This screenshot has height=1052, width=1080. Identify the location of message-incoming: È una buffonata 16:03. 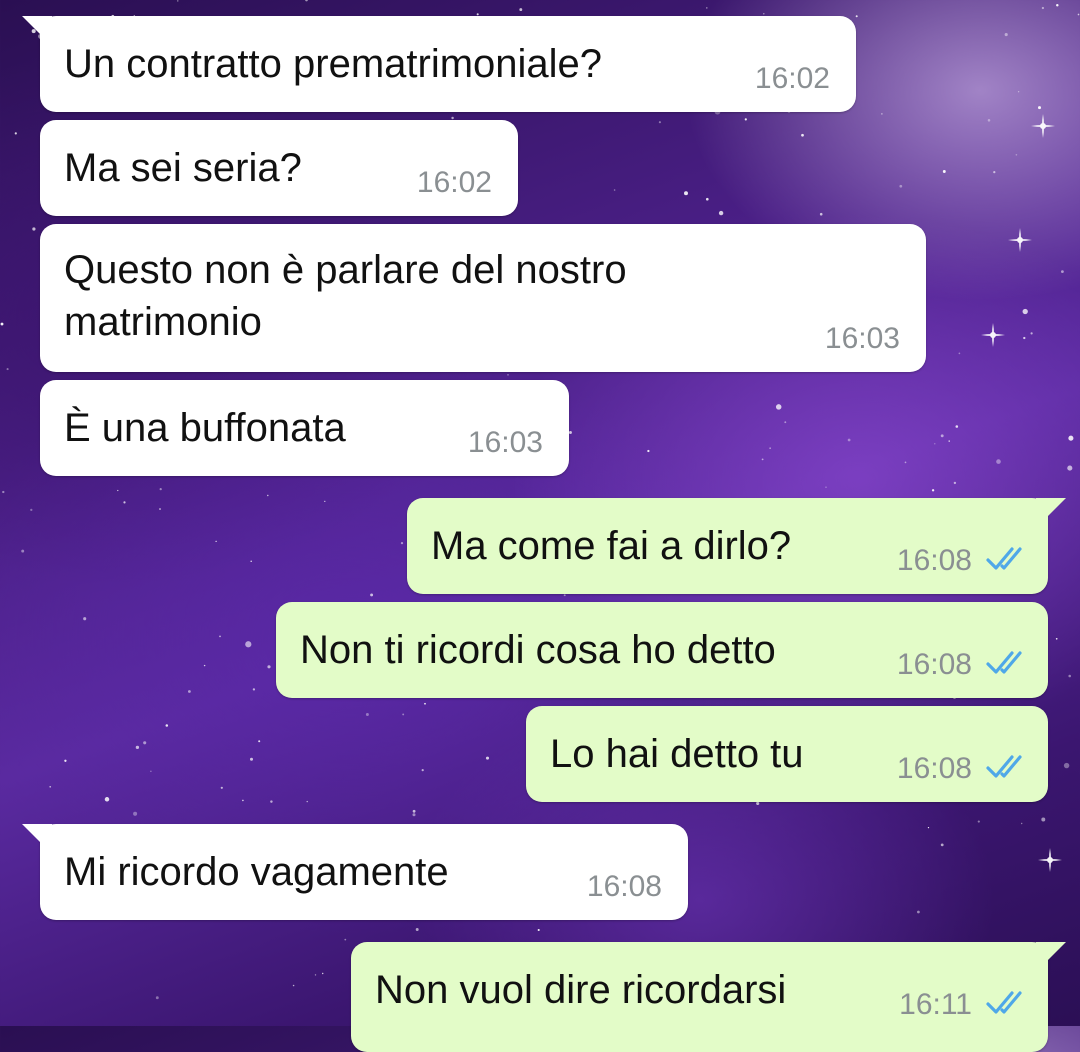
(304, 428).